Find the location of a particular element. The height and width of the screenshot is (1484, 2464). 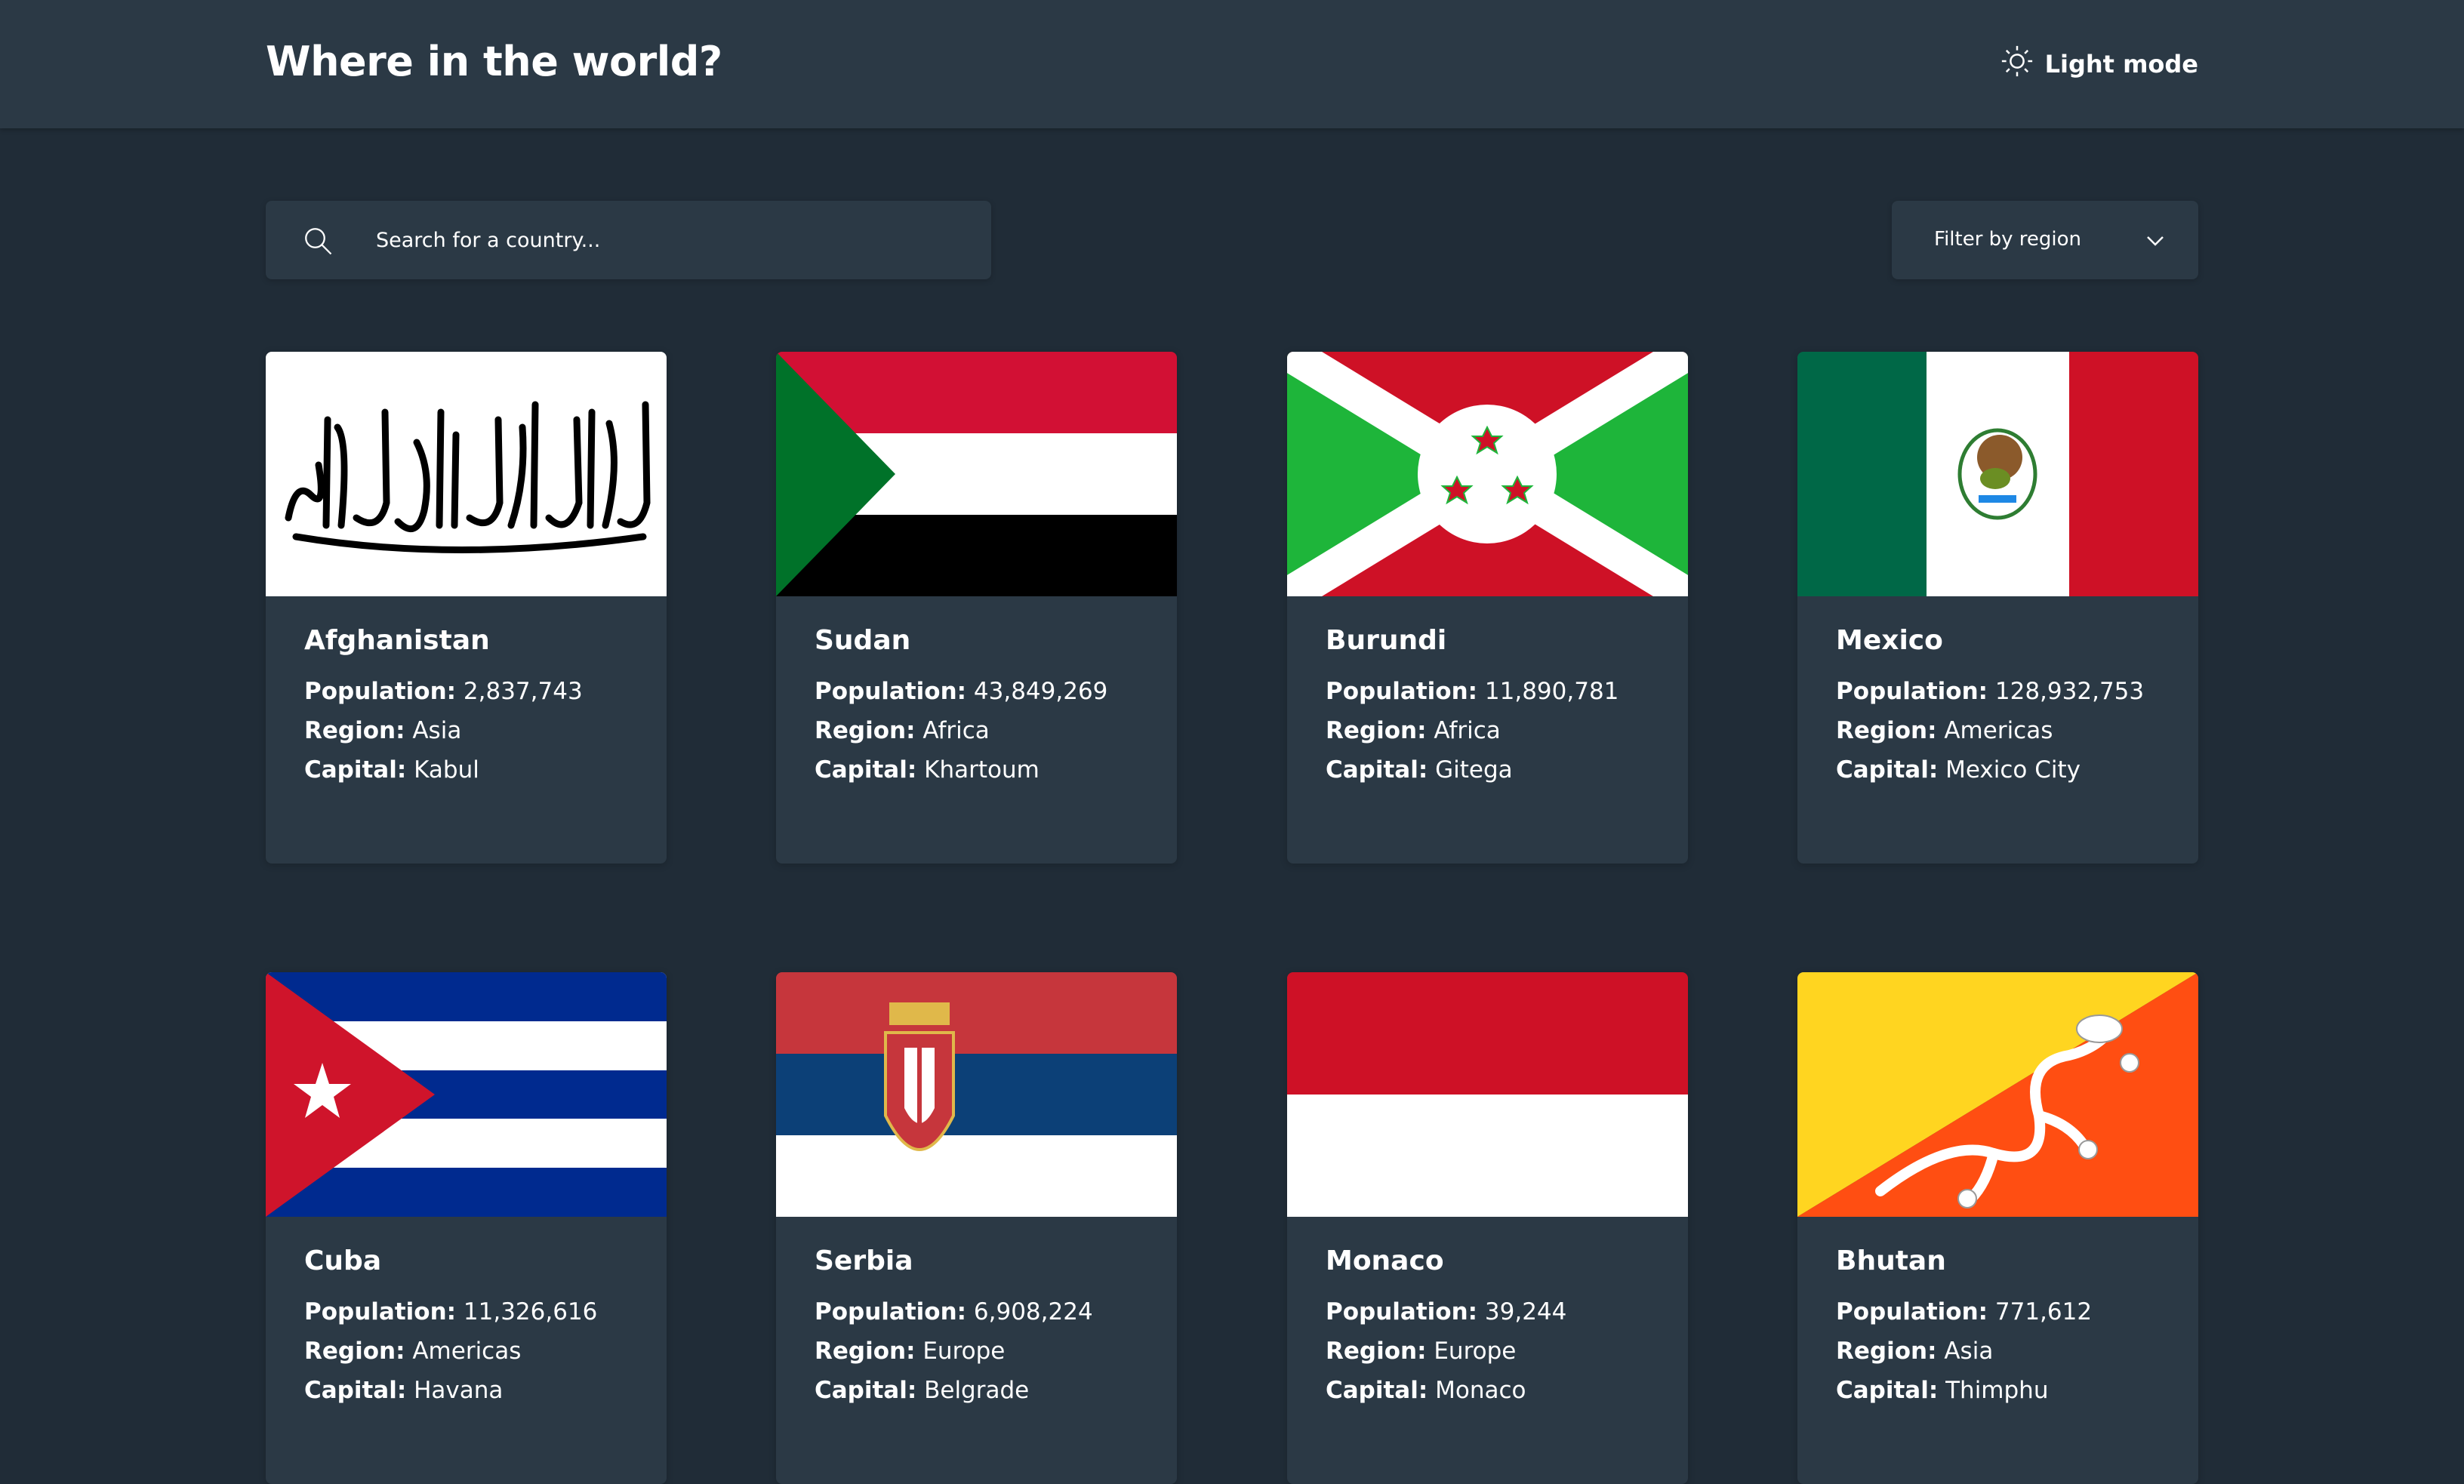

search-bar is located at coordinates (628, 240).